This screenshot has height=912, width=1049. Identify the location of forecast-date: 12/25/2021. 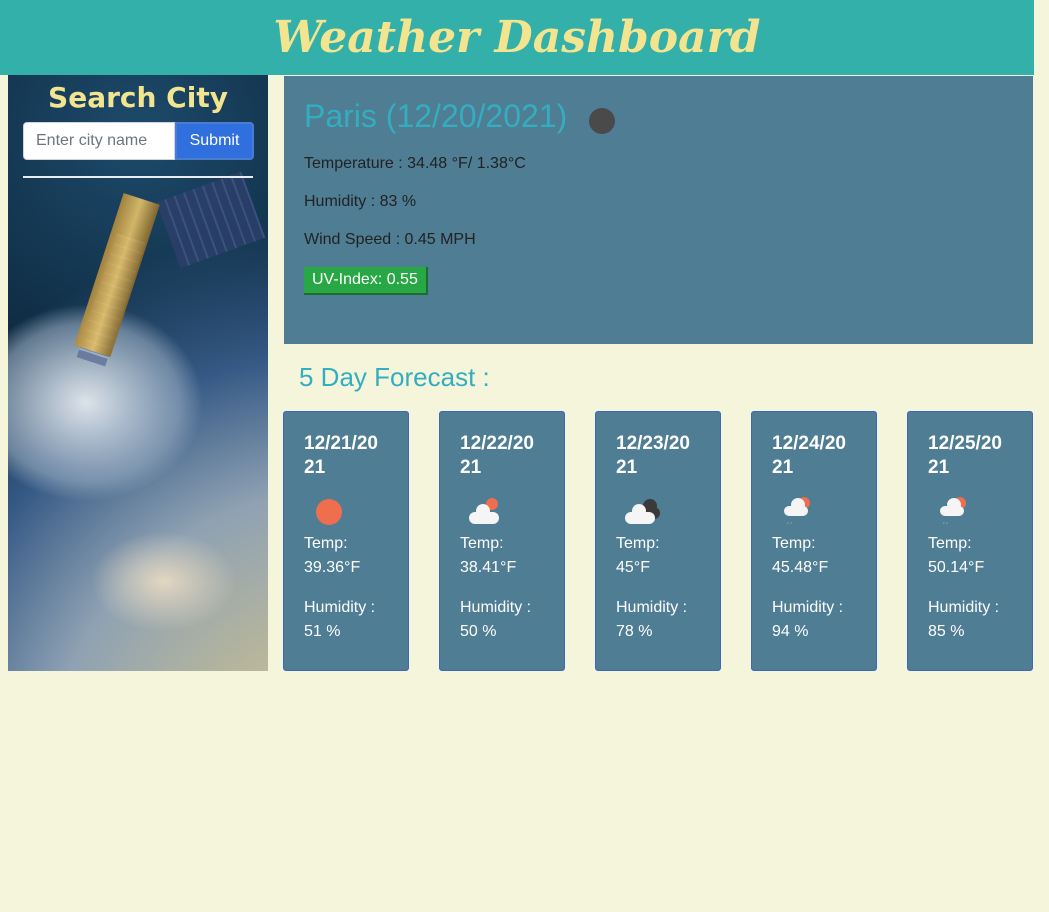
(965, 455).